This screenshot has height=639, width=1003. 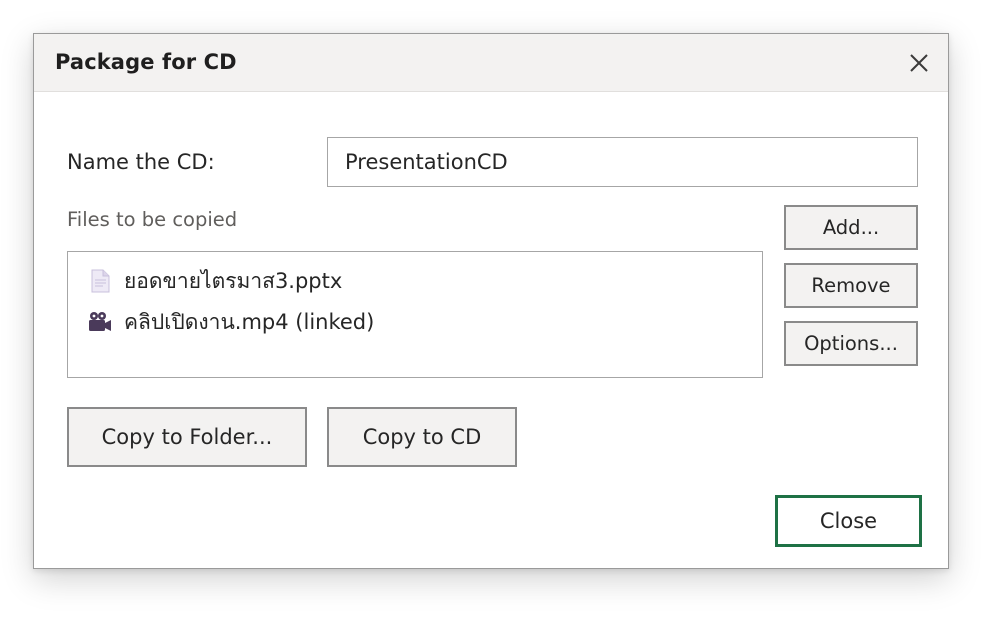 I want to click on file-name: ยอดขายไตรมาส3.pptx, so click(x=233, y=280).